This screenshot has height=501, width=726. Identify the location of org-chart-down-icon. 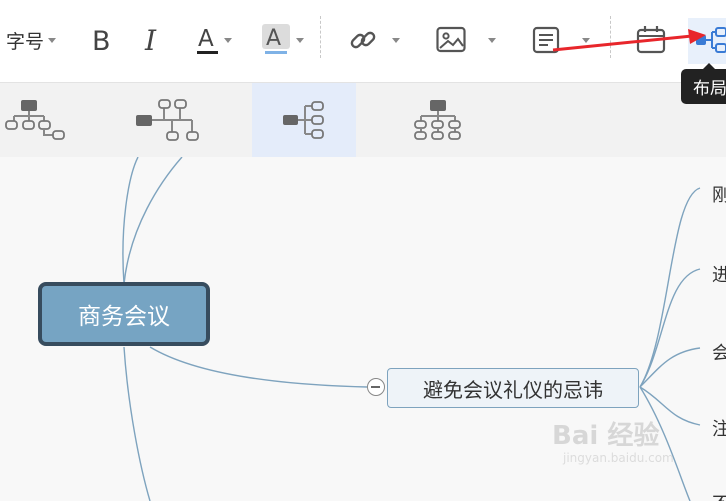
(437, 120).